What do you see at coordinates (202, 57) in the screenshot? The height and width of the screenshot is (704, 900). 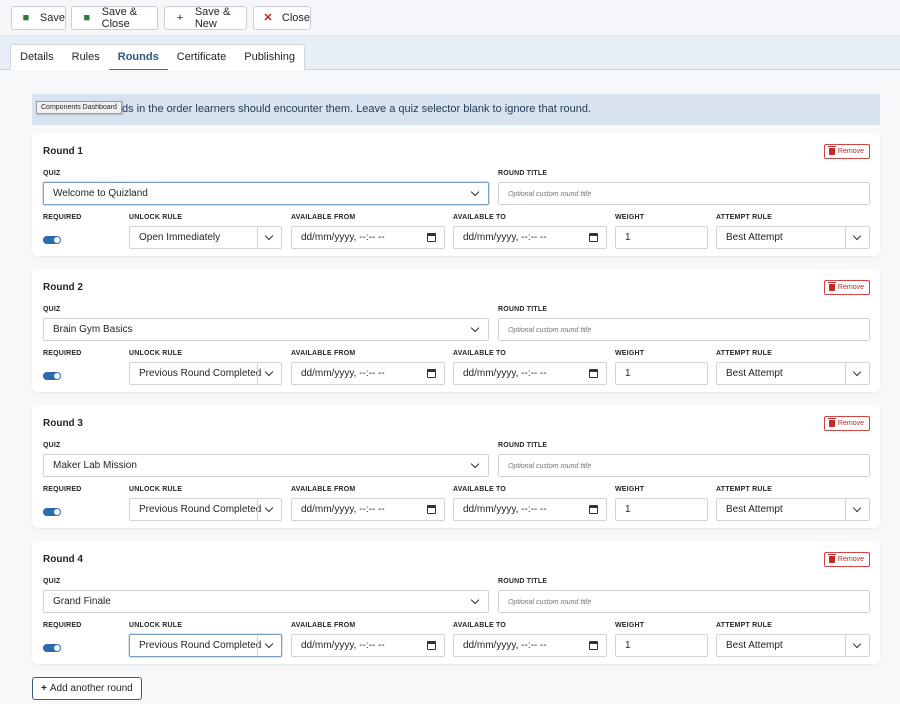 I see `tab-certificate: Certificate` at bounding box center [202, 57].